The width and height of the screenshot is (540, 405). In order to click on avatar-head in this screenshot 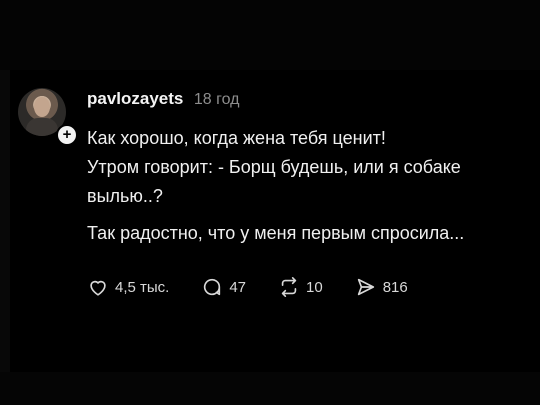, I will do `click(42, 107)`.